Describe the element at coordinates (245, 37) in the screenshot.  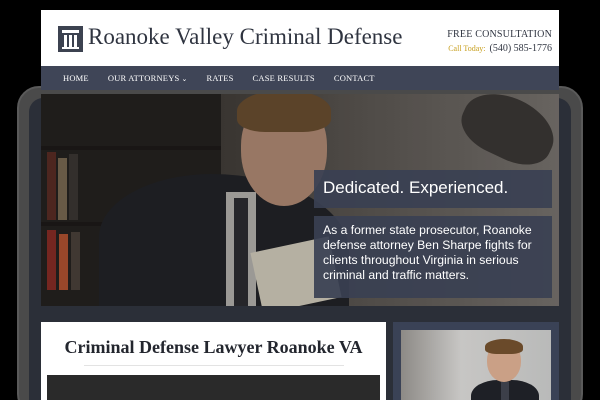
I see `site-title: Roanoke Valley Criminal Defense` at that location.